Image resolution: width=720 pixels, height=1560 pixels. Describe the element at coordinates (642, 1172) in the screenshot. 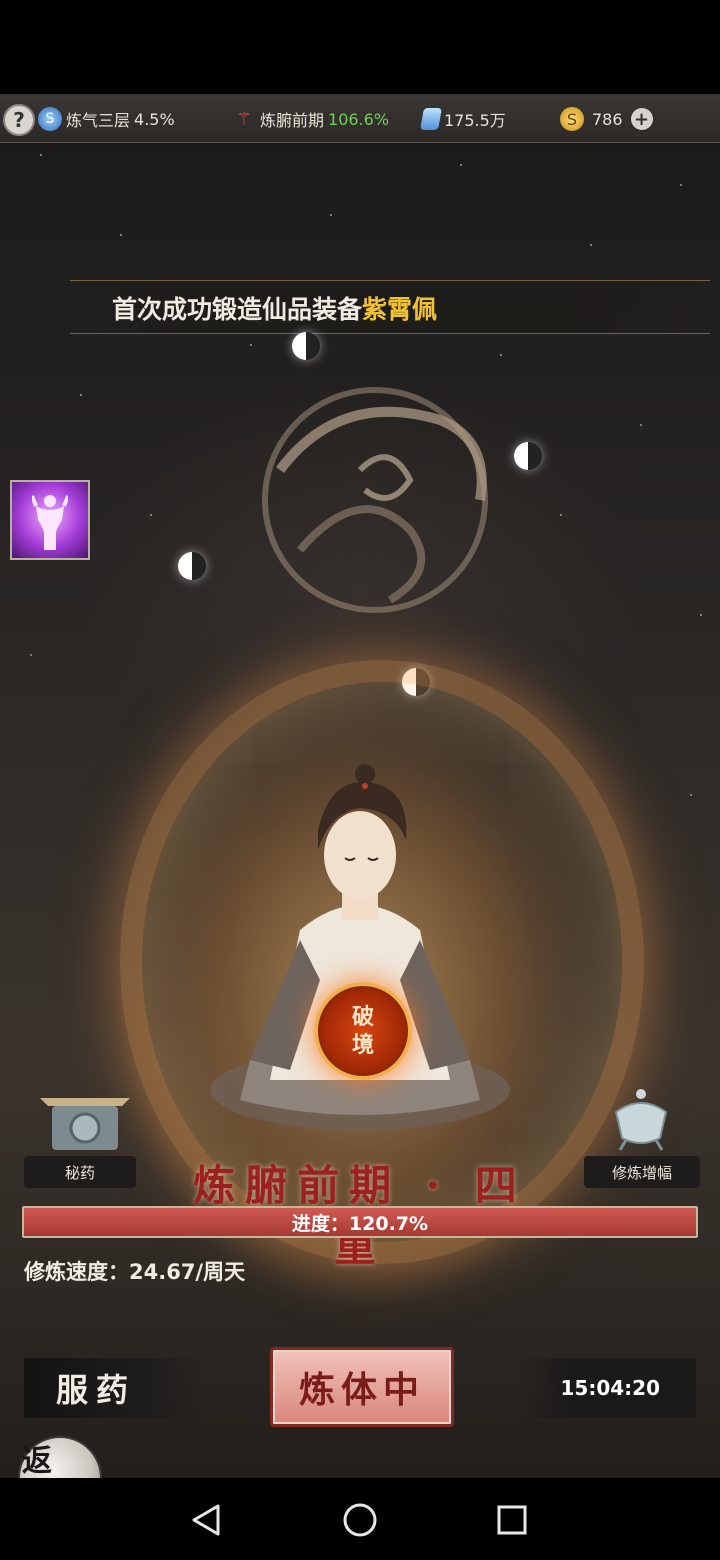

I see `cultivation-boost-label: 修炼增幅` at that location.